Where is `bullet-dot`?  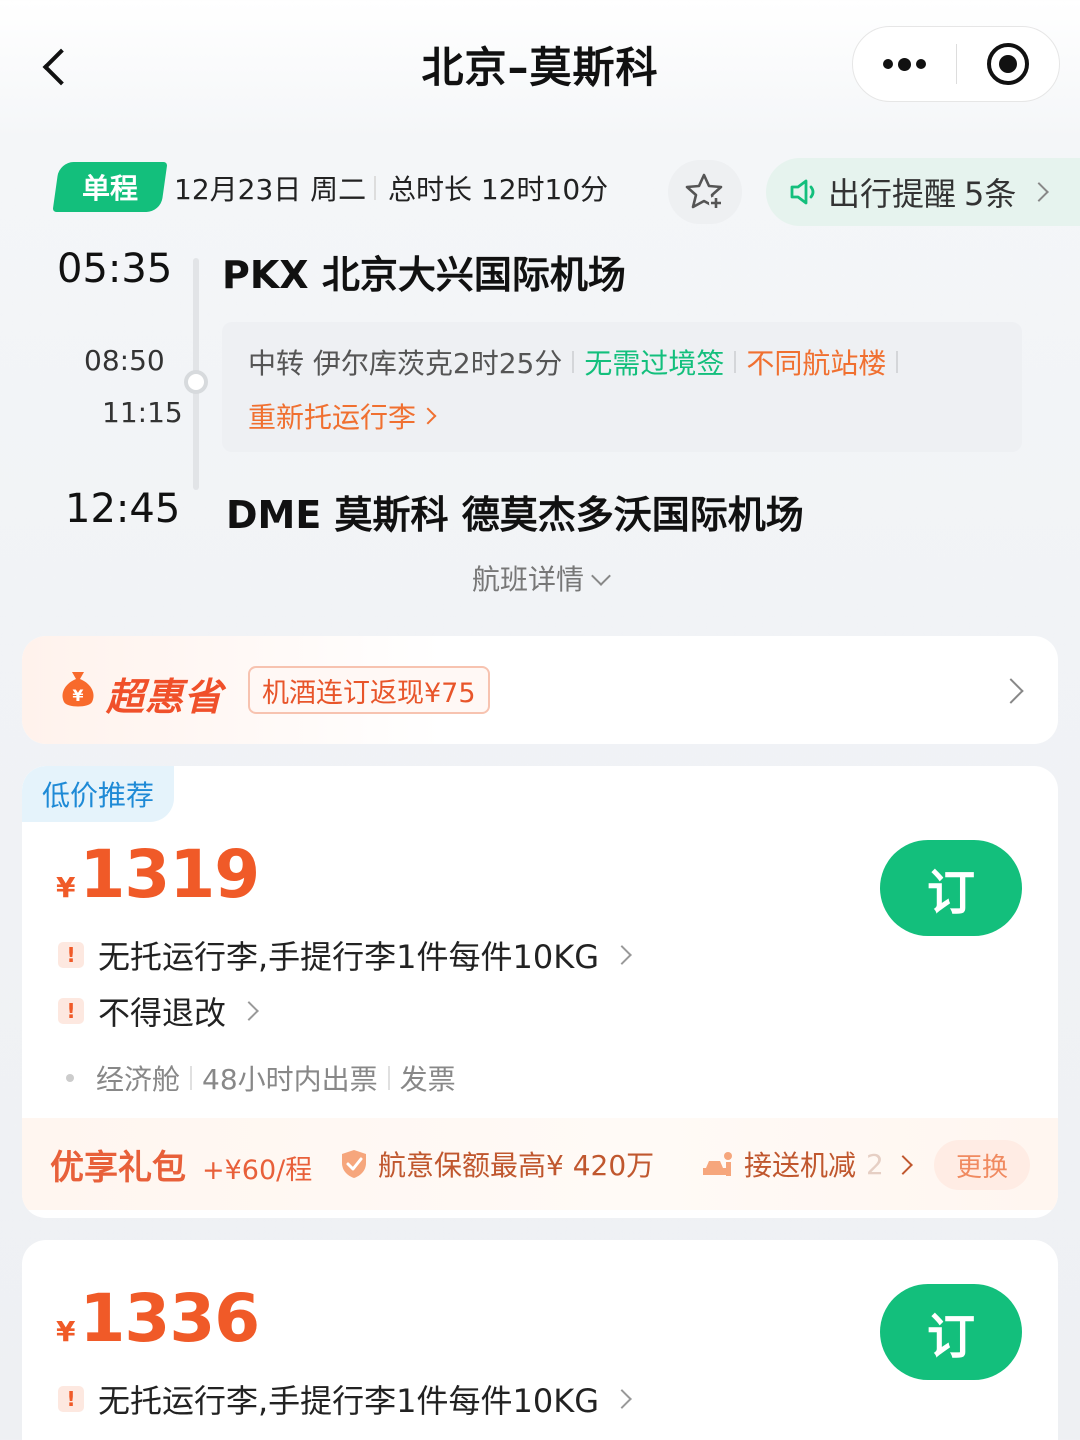
bullet-dot is located at coordinates (70, 1078).